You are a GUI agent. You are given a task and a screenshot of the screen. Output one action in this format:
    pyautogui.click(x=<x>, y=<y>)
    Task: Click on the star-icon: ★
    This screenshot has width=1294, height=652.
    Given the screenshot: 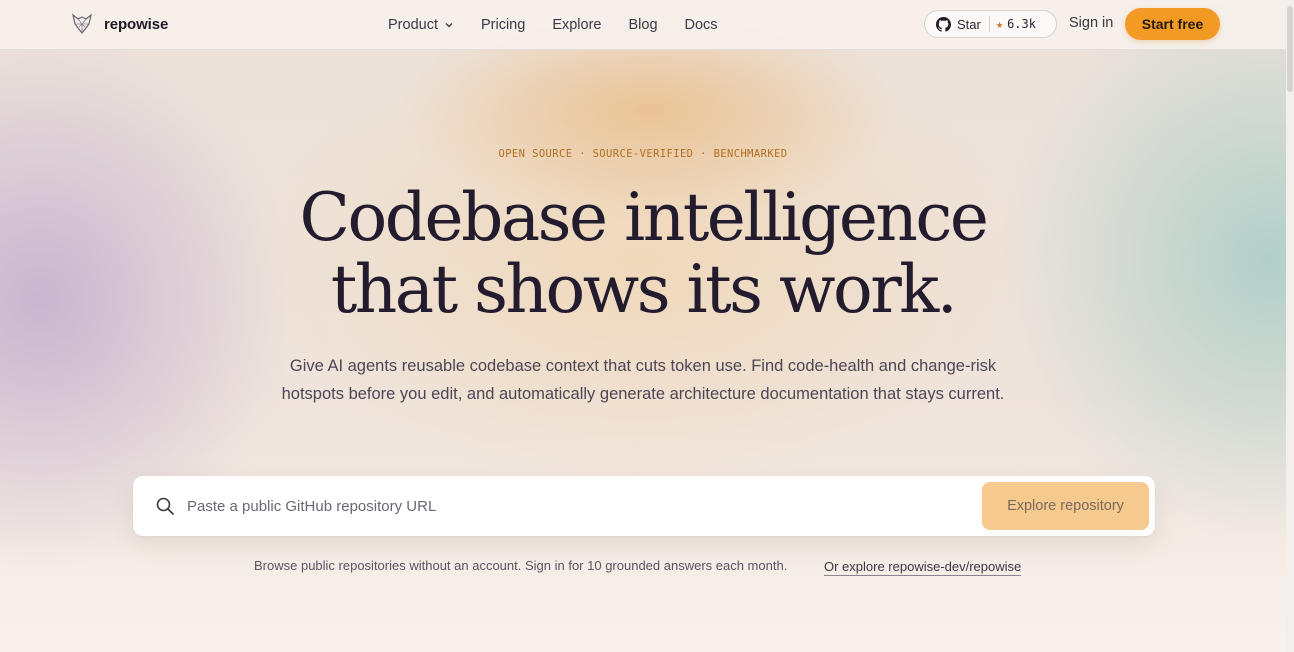 What is the action you would take?
    pyautogui.click(x=999, y=24)
    